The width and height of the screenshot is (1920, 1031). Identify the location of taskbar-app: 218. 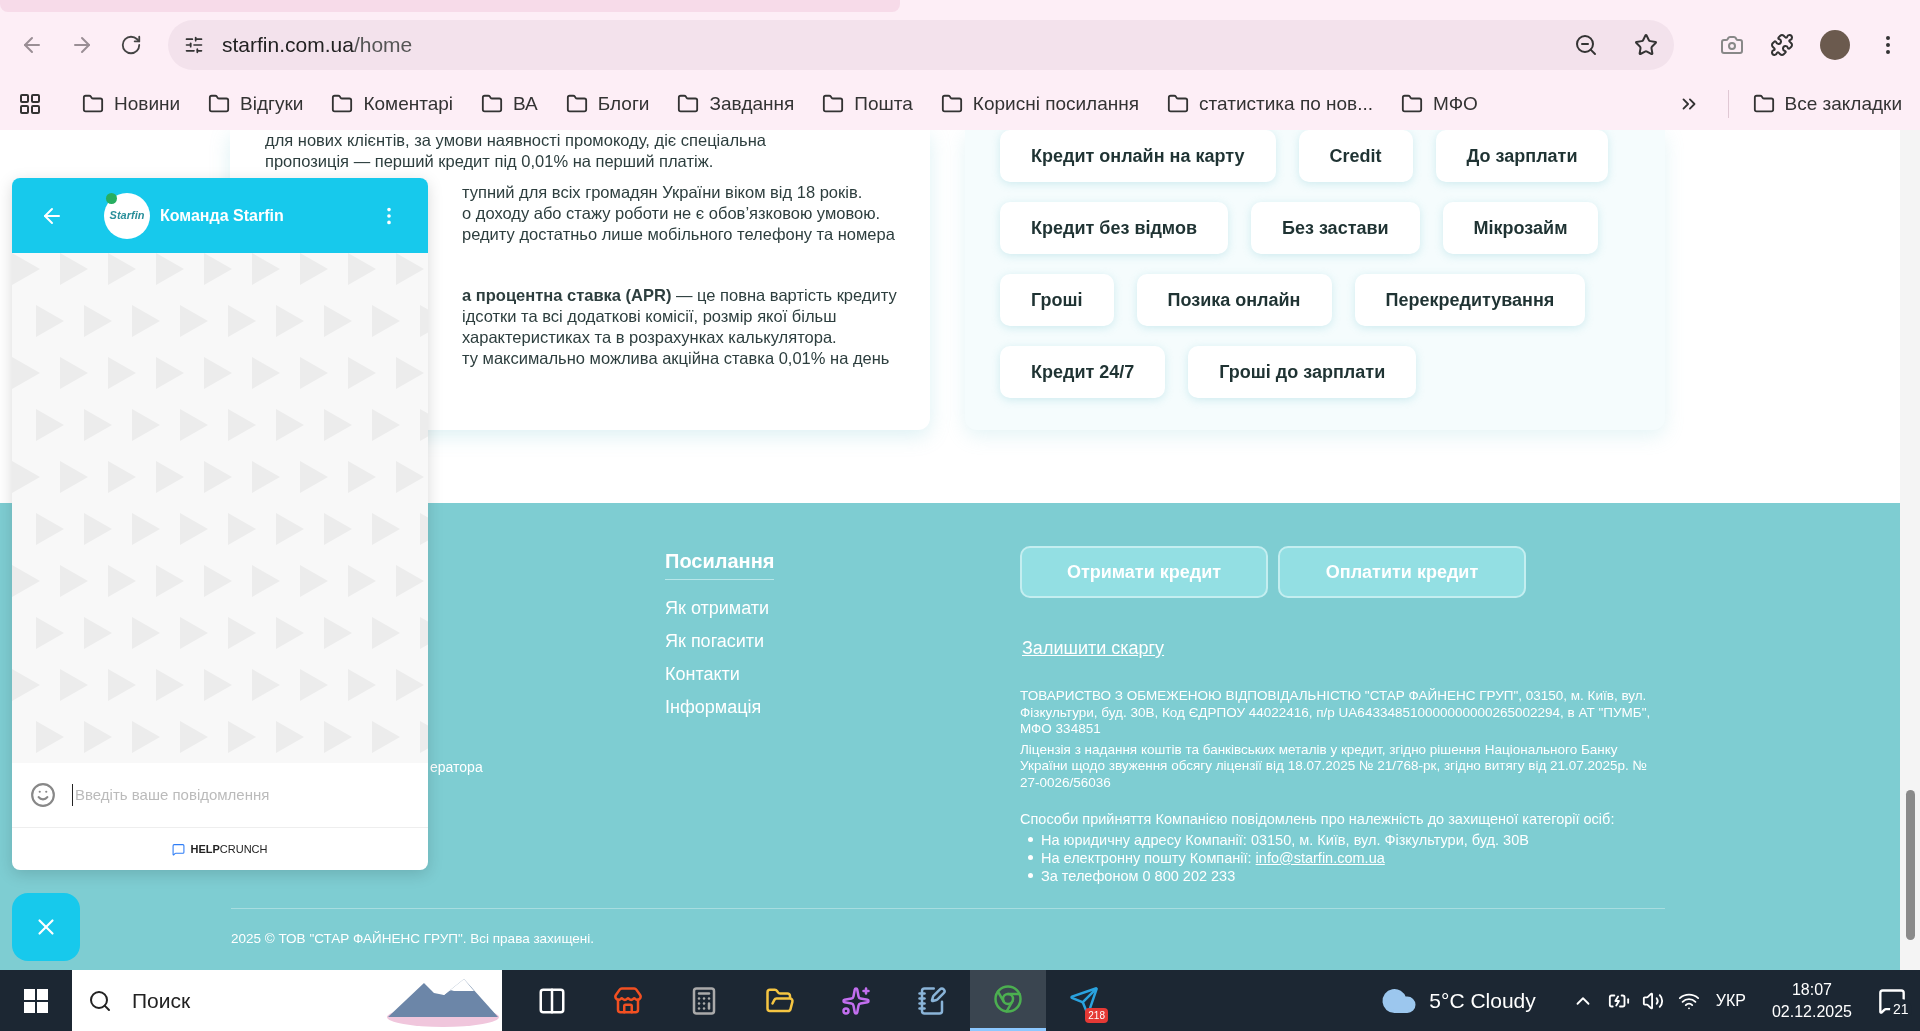
(1084, 1000).